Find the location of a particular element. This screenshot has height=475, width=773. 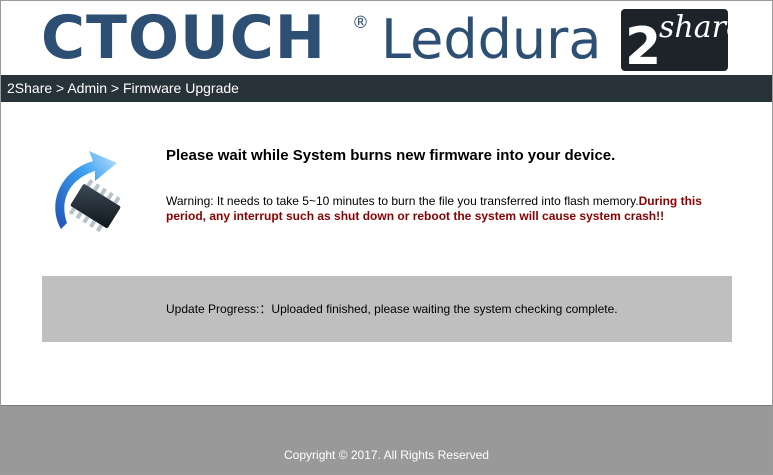

badge-number: 2 is located at coordinates (643, 44).